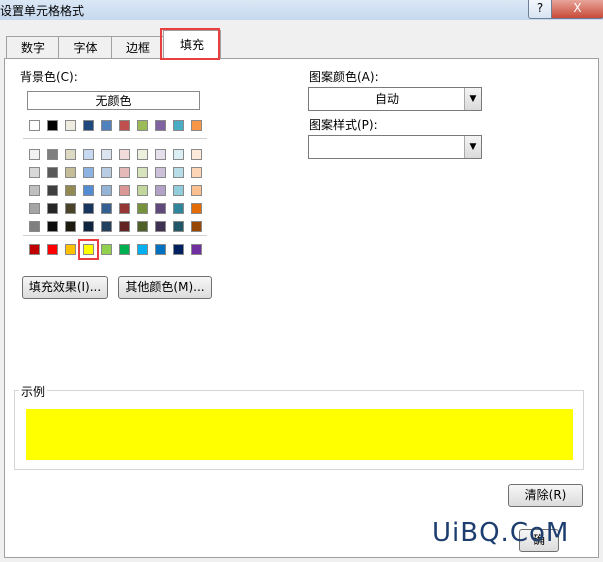  What do you see at coordinates (545, 495) in the screenshot?
I see `clear-button: 清除(R)` at bounding box center [545, 495].